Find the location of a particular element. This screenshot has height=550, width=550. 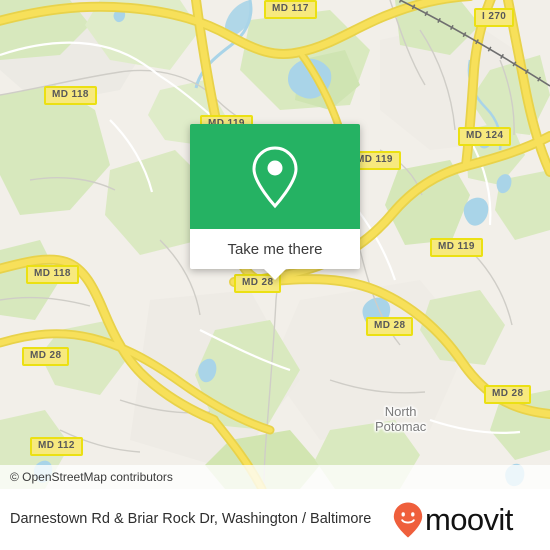

map-attribution-bar: © OpenStreetMap contributors is located at coordinates (275, 477).